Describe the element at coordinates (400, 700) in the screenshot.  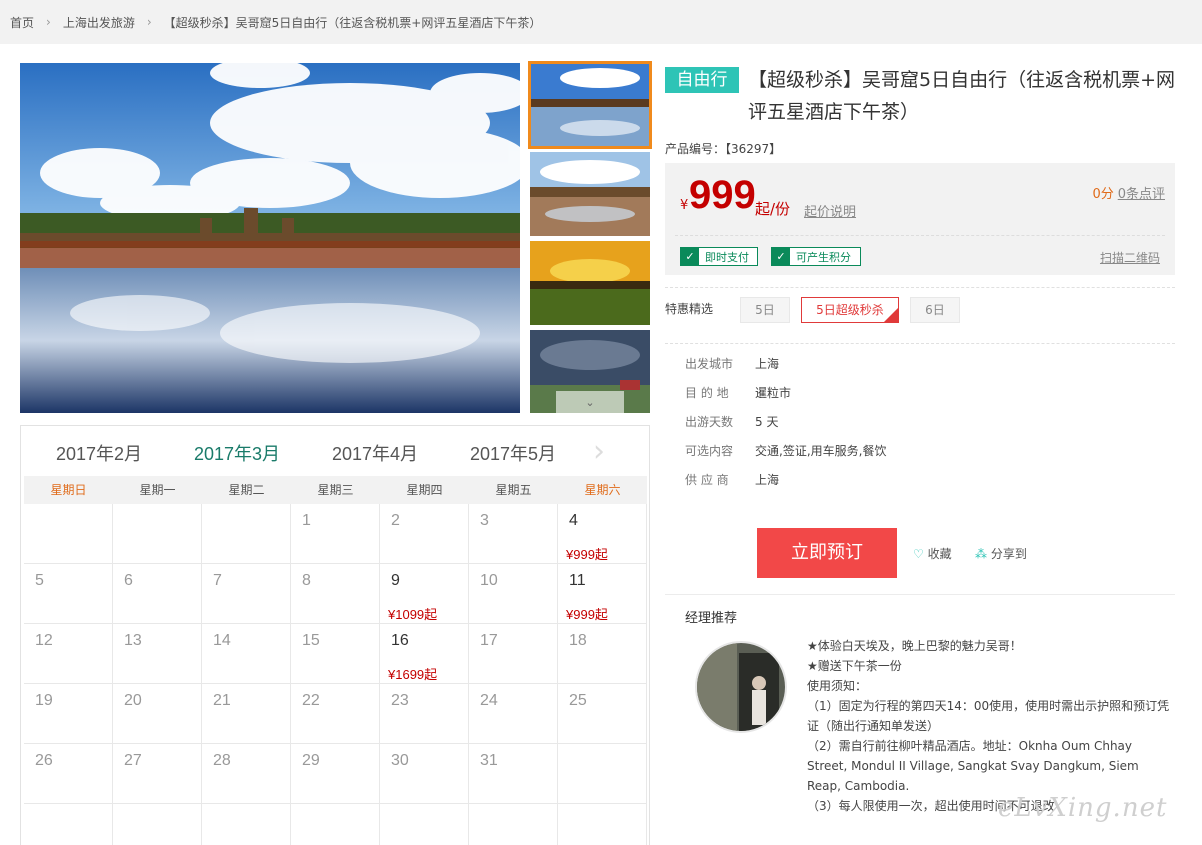
I see `day-number: 23` at that location.